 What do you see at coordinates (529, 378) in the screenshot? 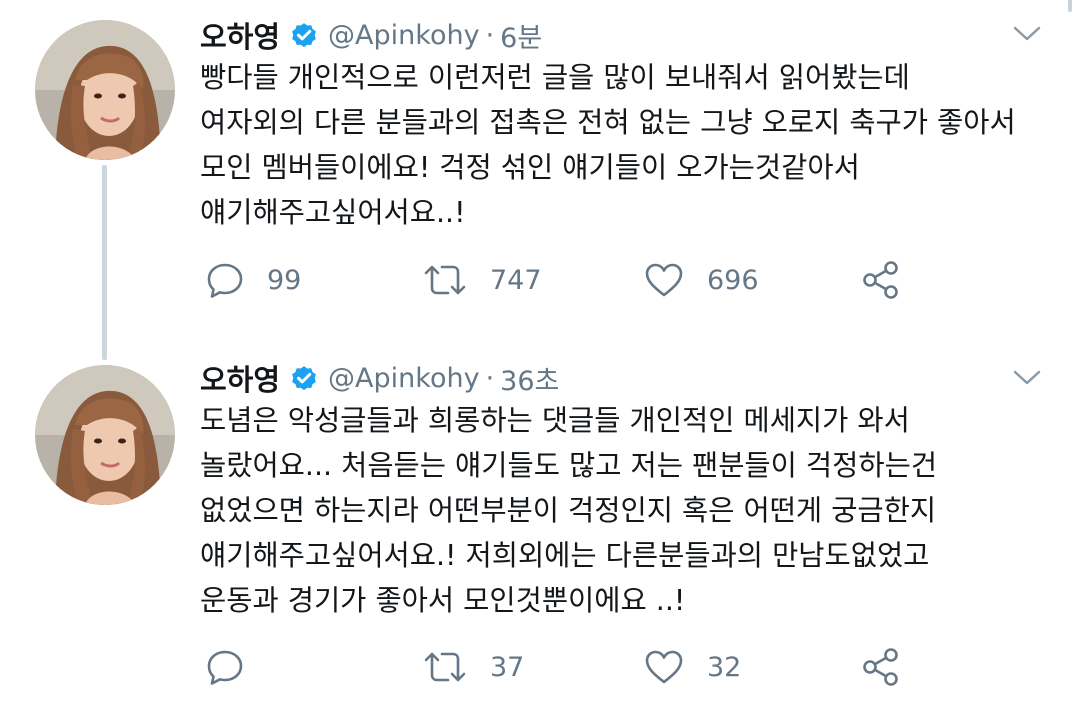
I see `timestamp: 36초` at bounding box center [529, 378].